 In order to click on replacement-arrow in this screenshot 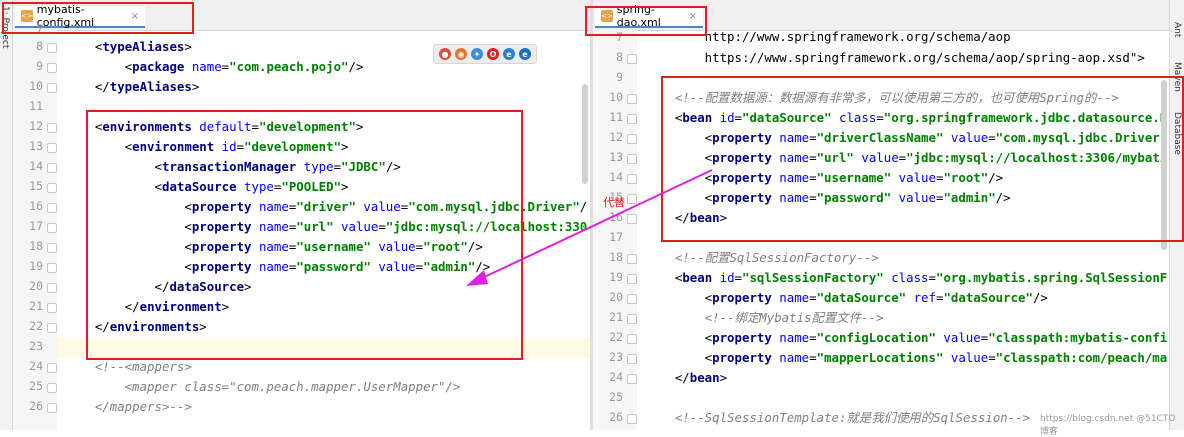, I will do `click(589, 227)`.